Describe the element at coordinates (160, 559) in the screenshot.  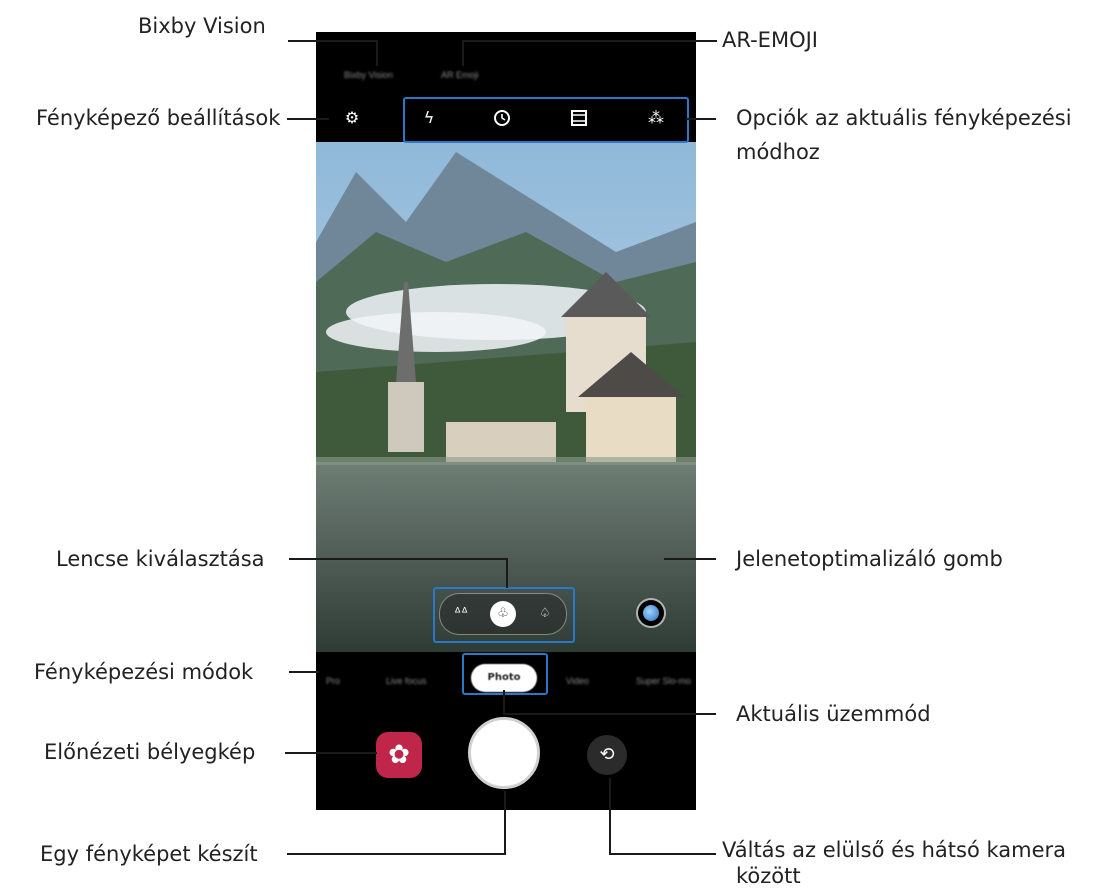
I see `callout-lens-selection: Lencse kiválasztása` at that location.